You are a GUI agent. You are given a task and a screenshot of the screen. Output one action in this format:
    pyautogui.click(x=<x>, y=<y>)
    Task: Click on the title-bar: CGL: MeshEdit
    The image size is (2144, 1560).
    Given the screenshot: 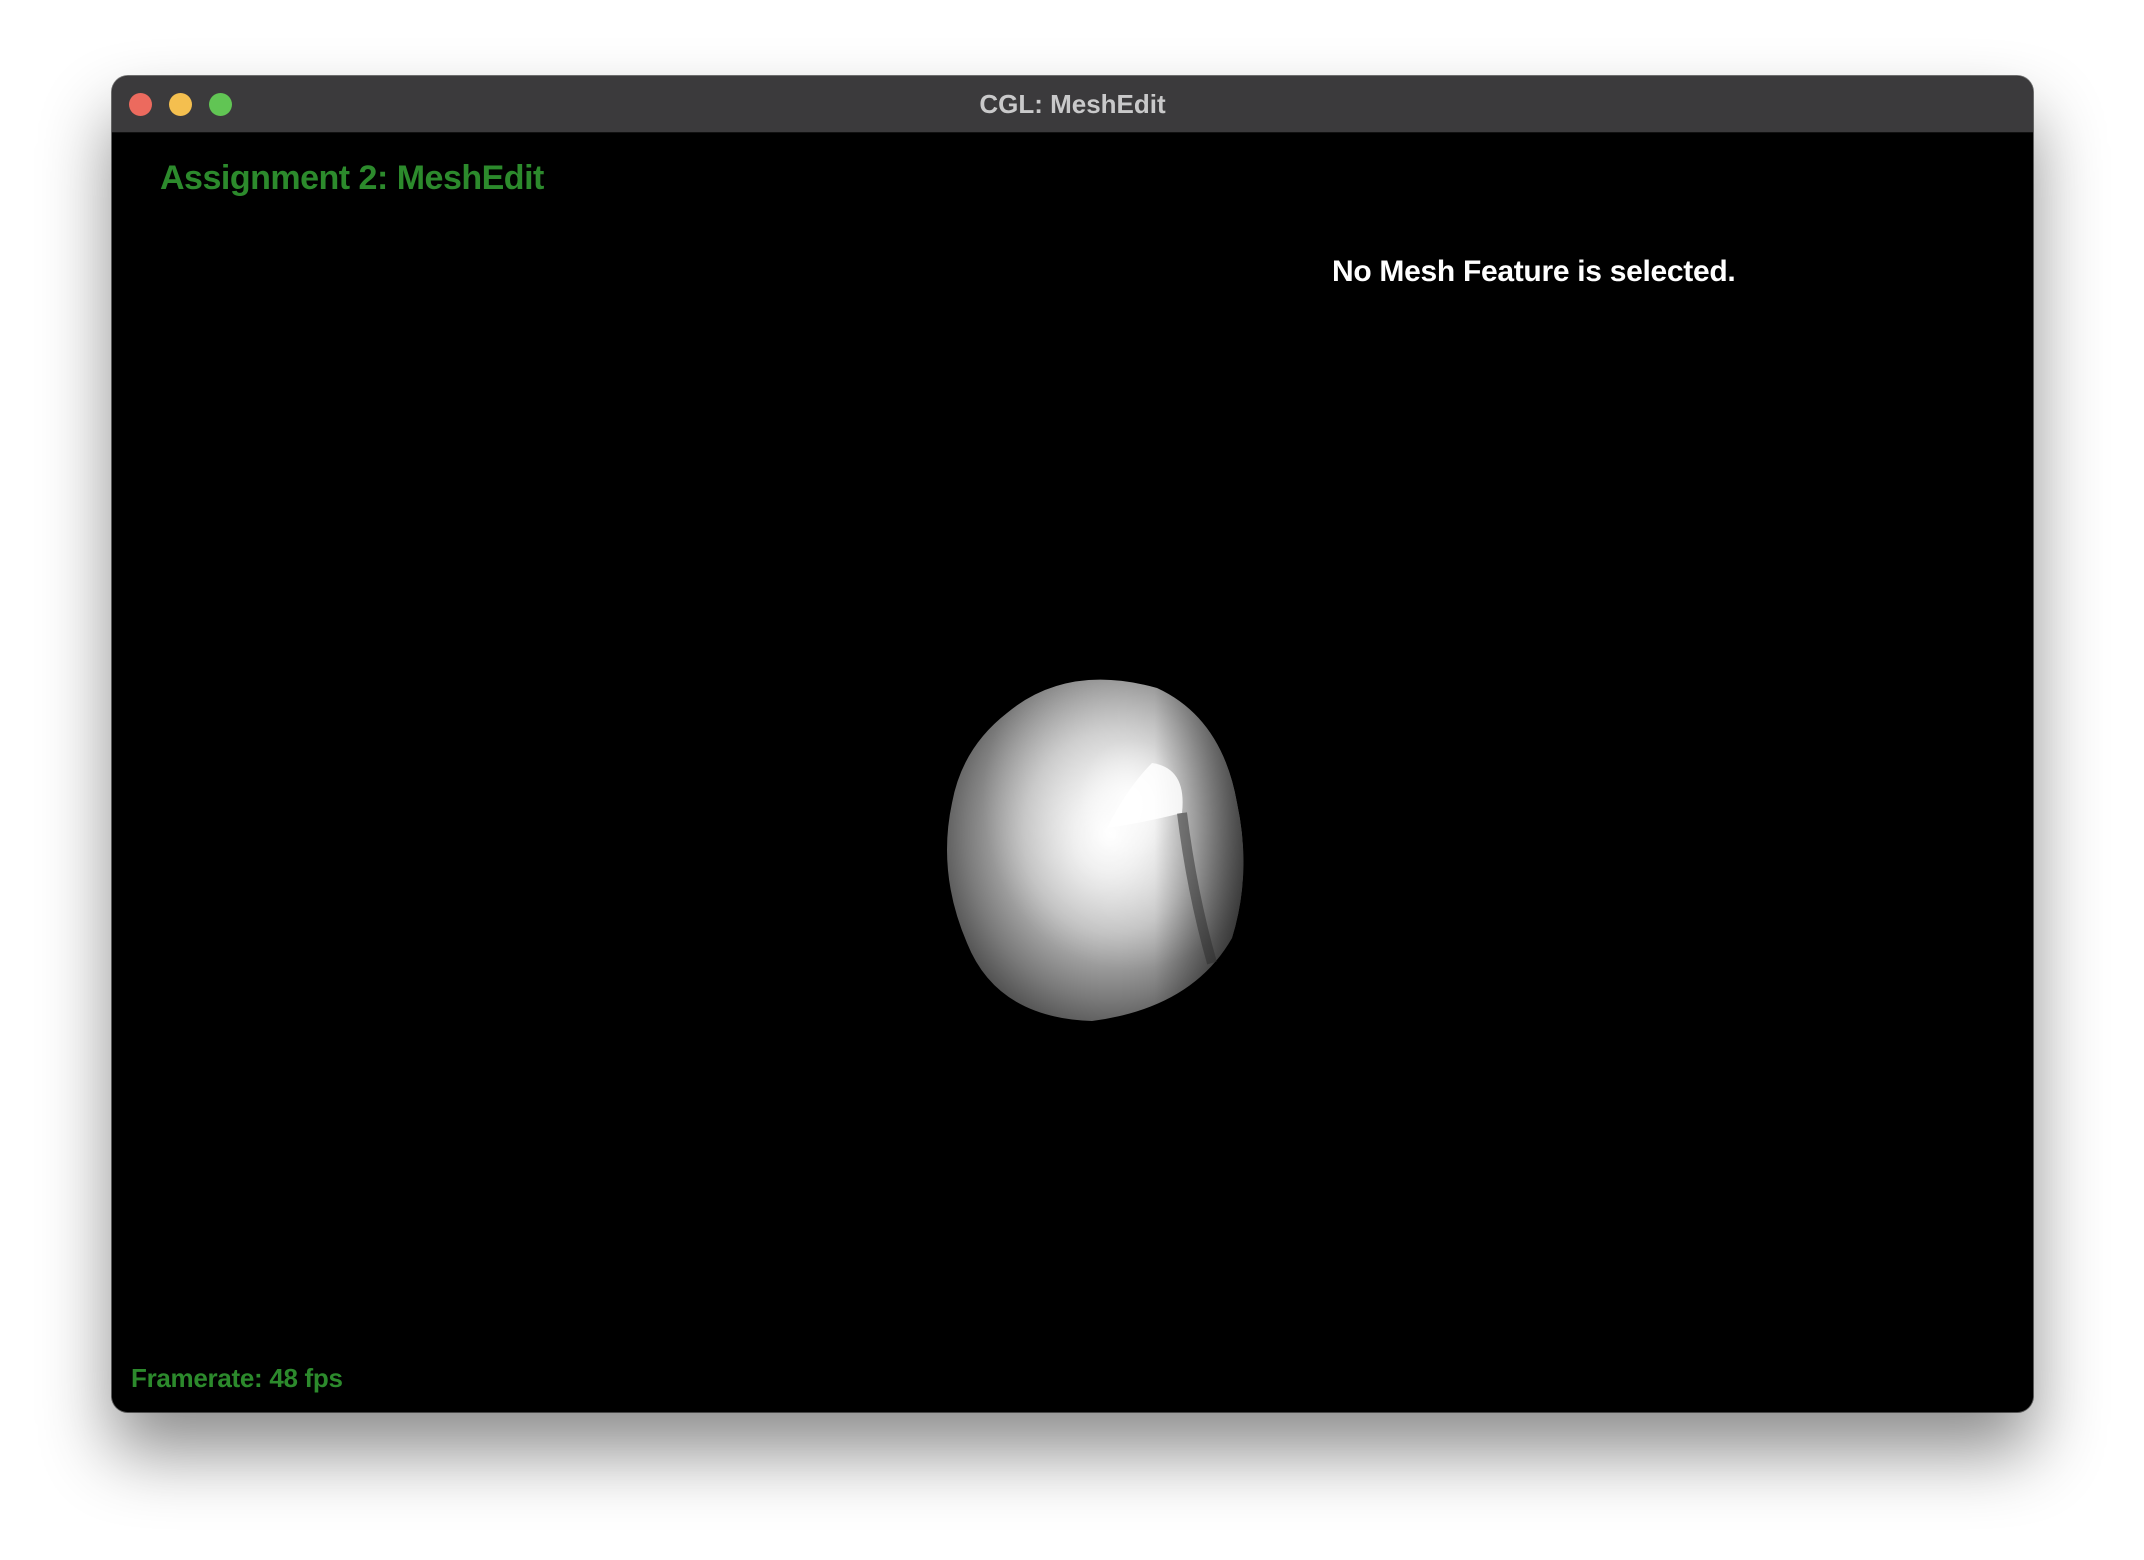 What is the action you would take?
    pyautogui.click(x=1072, y=104)
    